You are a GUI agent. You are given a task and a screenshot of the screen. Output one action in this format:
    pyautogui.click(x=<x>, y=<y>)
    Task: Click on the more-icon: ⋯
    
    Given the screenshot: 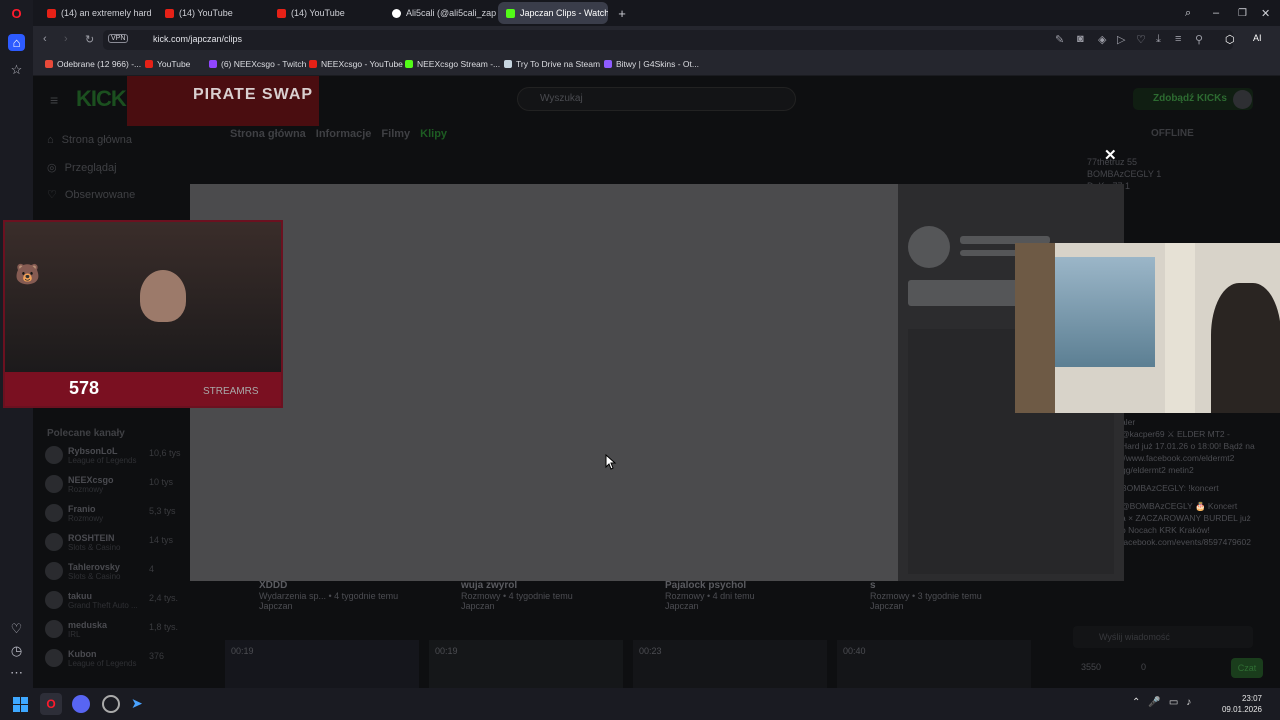 What is the action you would take?
    pyautogui.click(x=16, y=672)
    